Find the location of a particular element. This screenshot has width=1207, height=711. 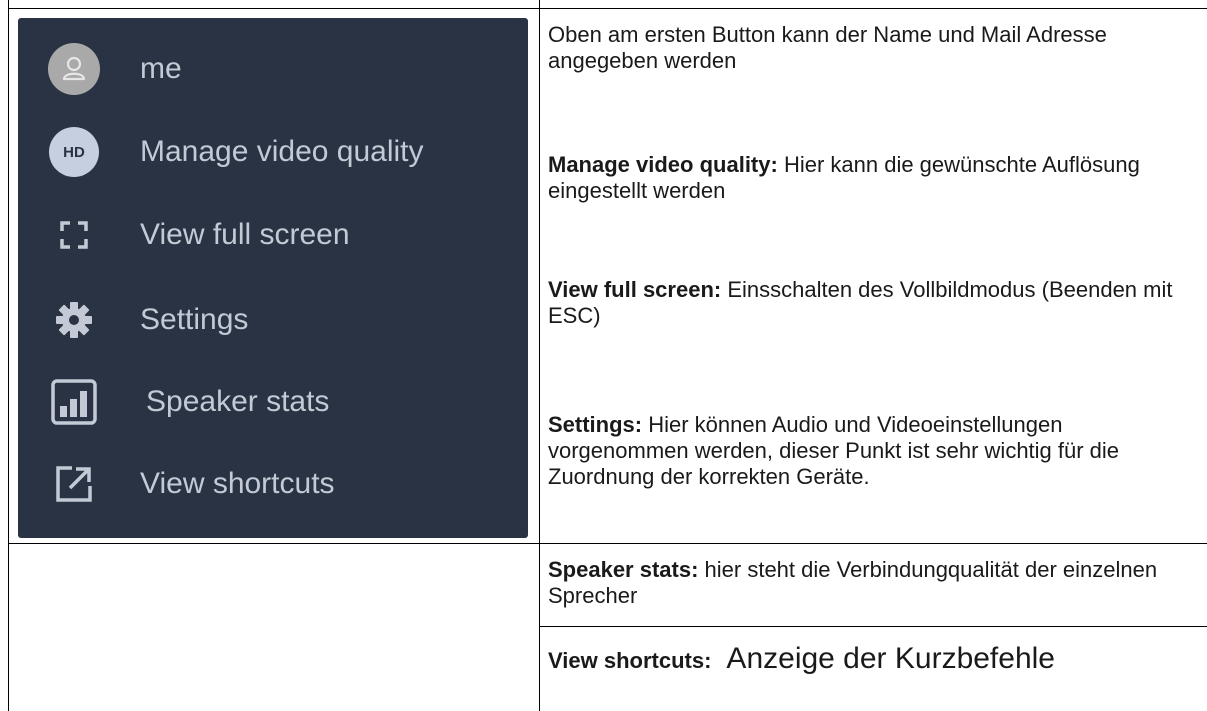

menu-item-label: Manage video quality is located at coordinates (282, 151).